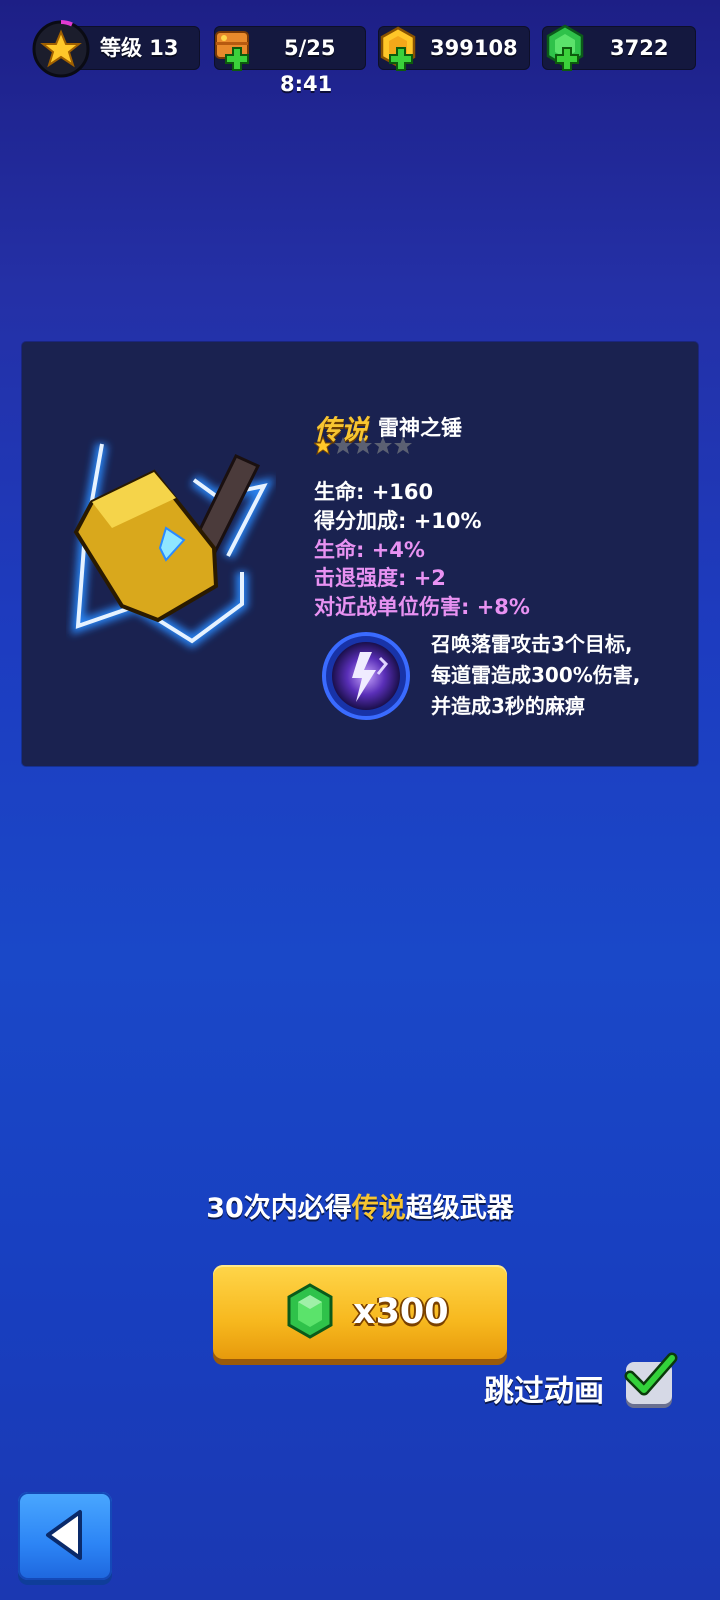  I want to click on stat-line: 对近战单位伤害: +8%, so click(422, 607).